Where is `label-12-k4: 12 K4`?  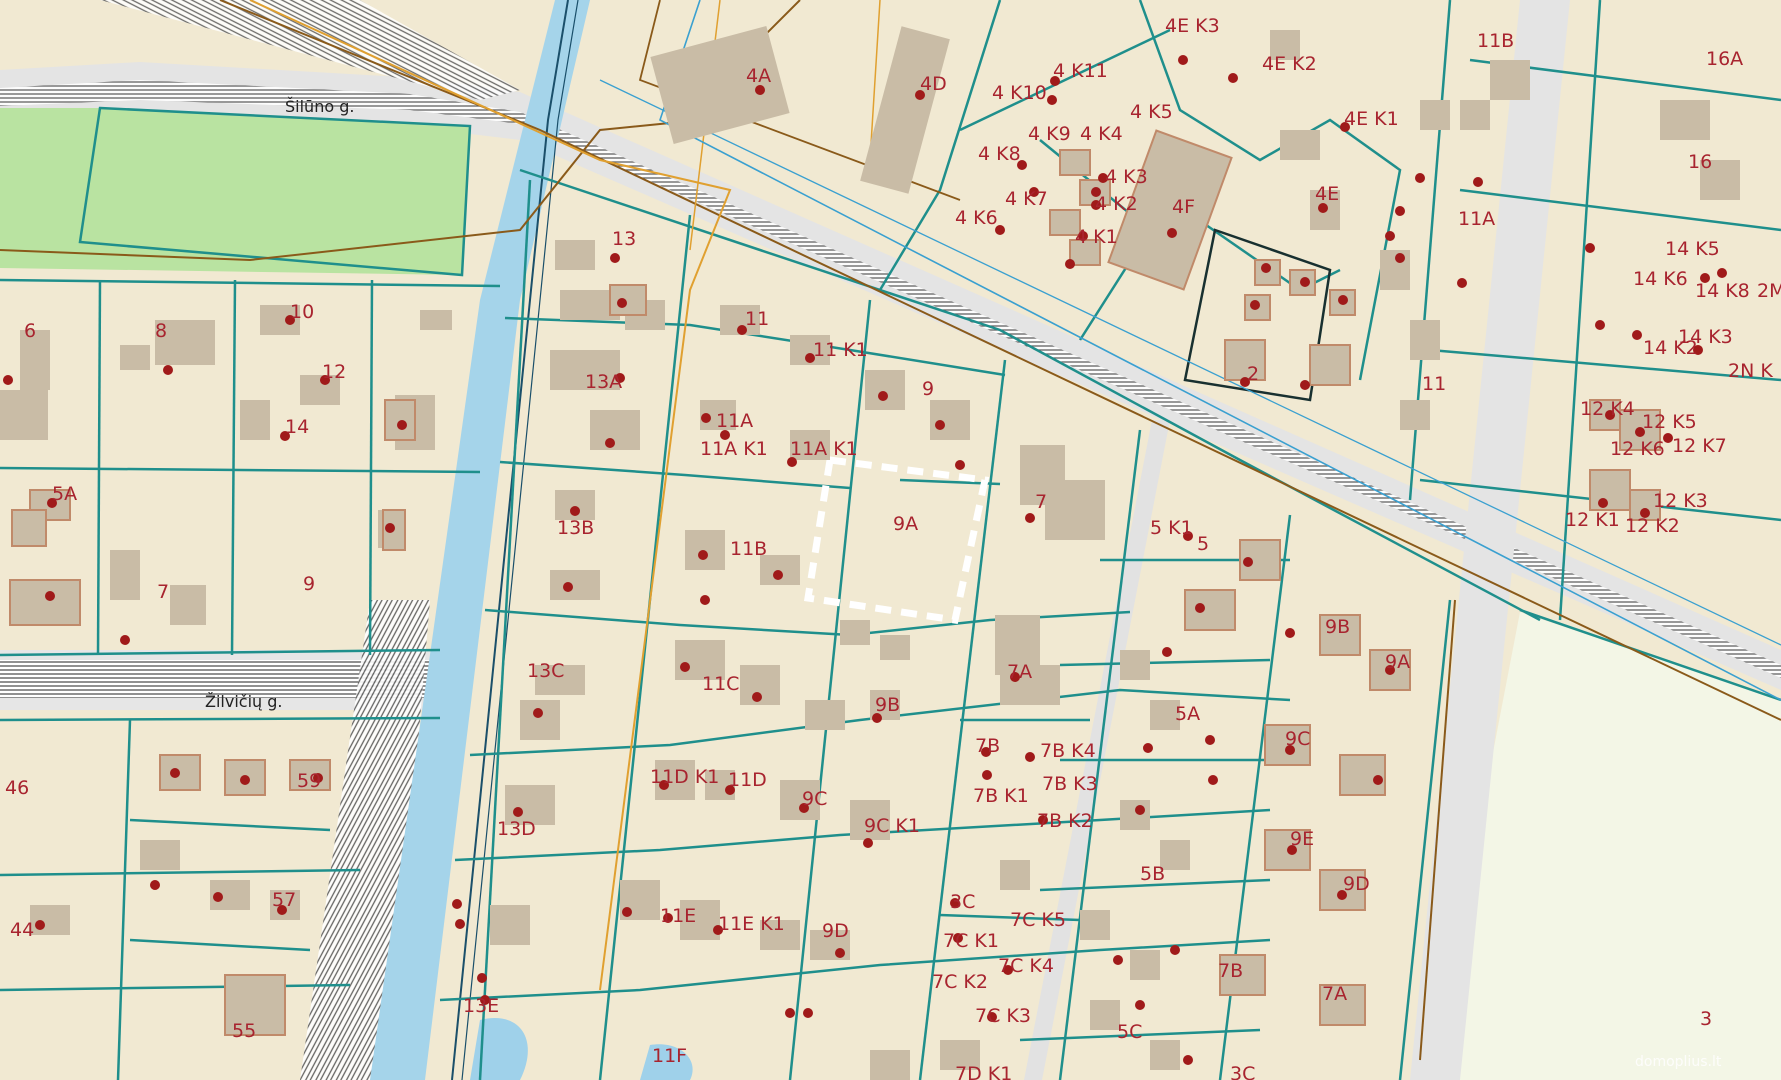
label-12-k4: 12 K4 is located at coordinates (1607, 409).